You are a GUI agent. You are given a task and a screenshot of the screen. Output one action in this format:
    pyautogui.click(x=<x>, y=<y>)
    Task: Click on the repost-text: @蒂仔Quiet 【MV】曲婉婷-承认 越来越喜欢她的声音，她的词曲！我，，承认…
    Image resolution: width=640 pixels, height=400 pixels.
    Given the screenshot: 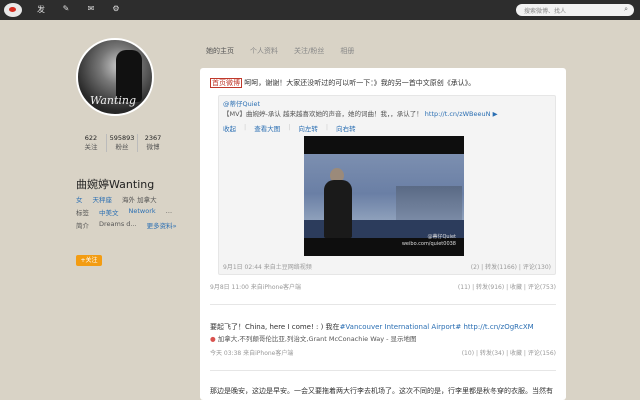 What is the action you would take?
    pyautogui.click(x=388, y=109)
    